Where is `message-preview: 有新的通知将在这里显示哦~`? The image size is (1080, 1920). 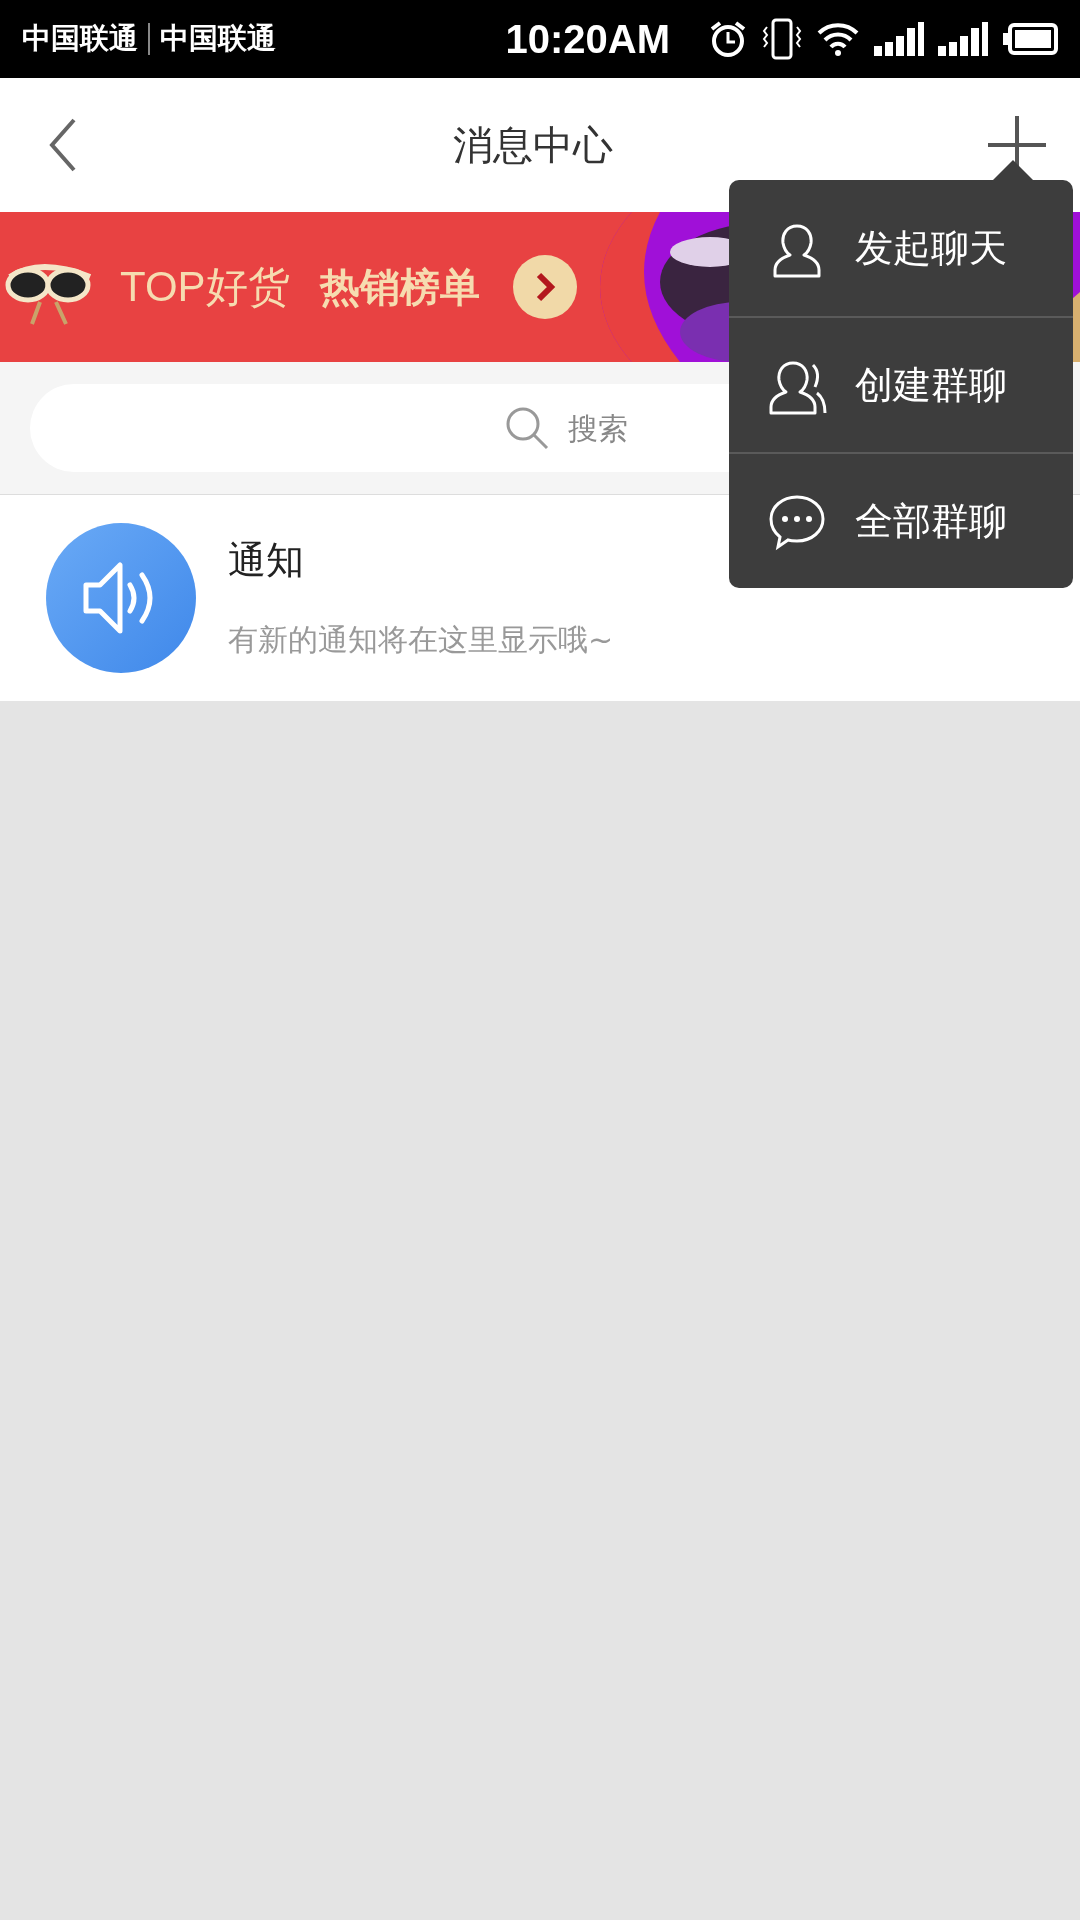
message-preview: 有新的通知将在这里显示哦~ is located at coordinates (421, 640).